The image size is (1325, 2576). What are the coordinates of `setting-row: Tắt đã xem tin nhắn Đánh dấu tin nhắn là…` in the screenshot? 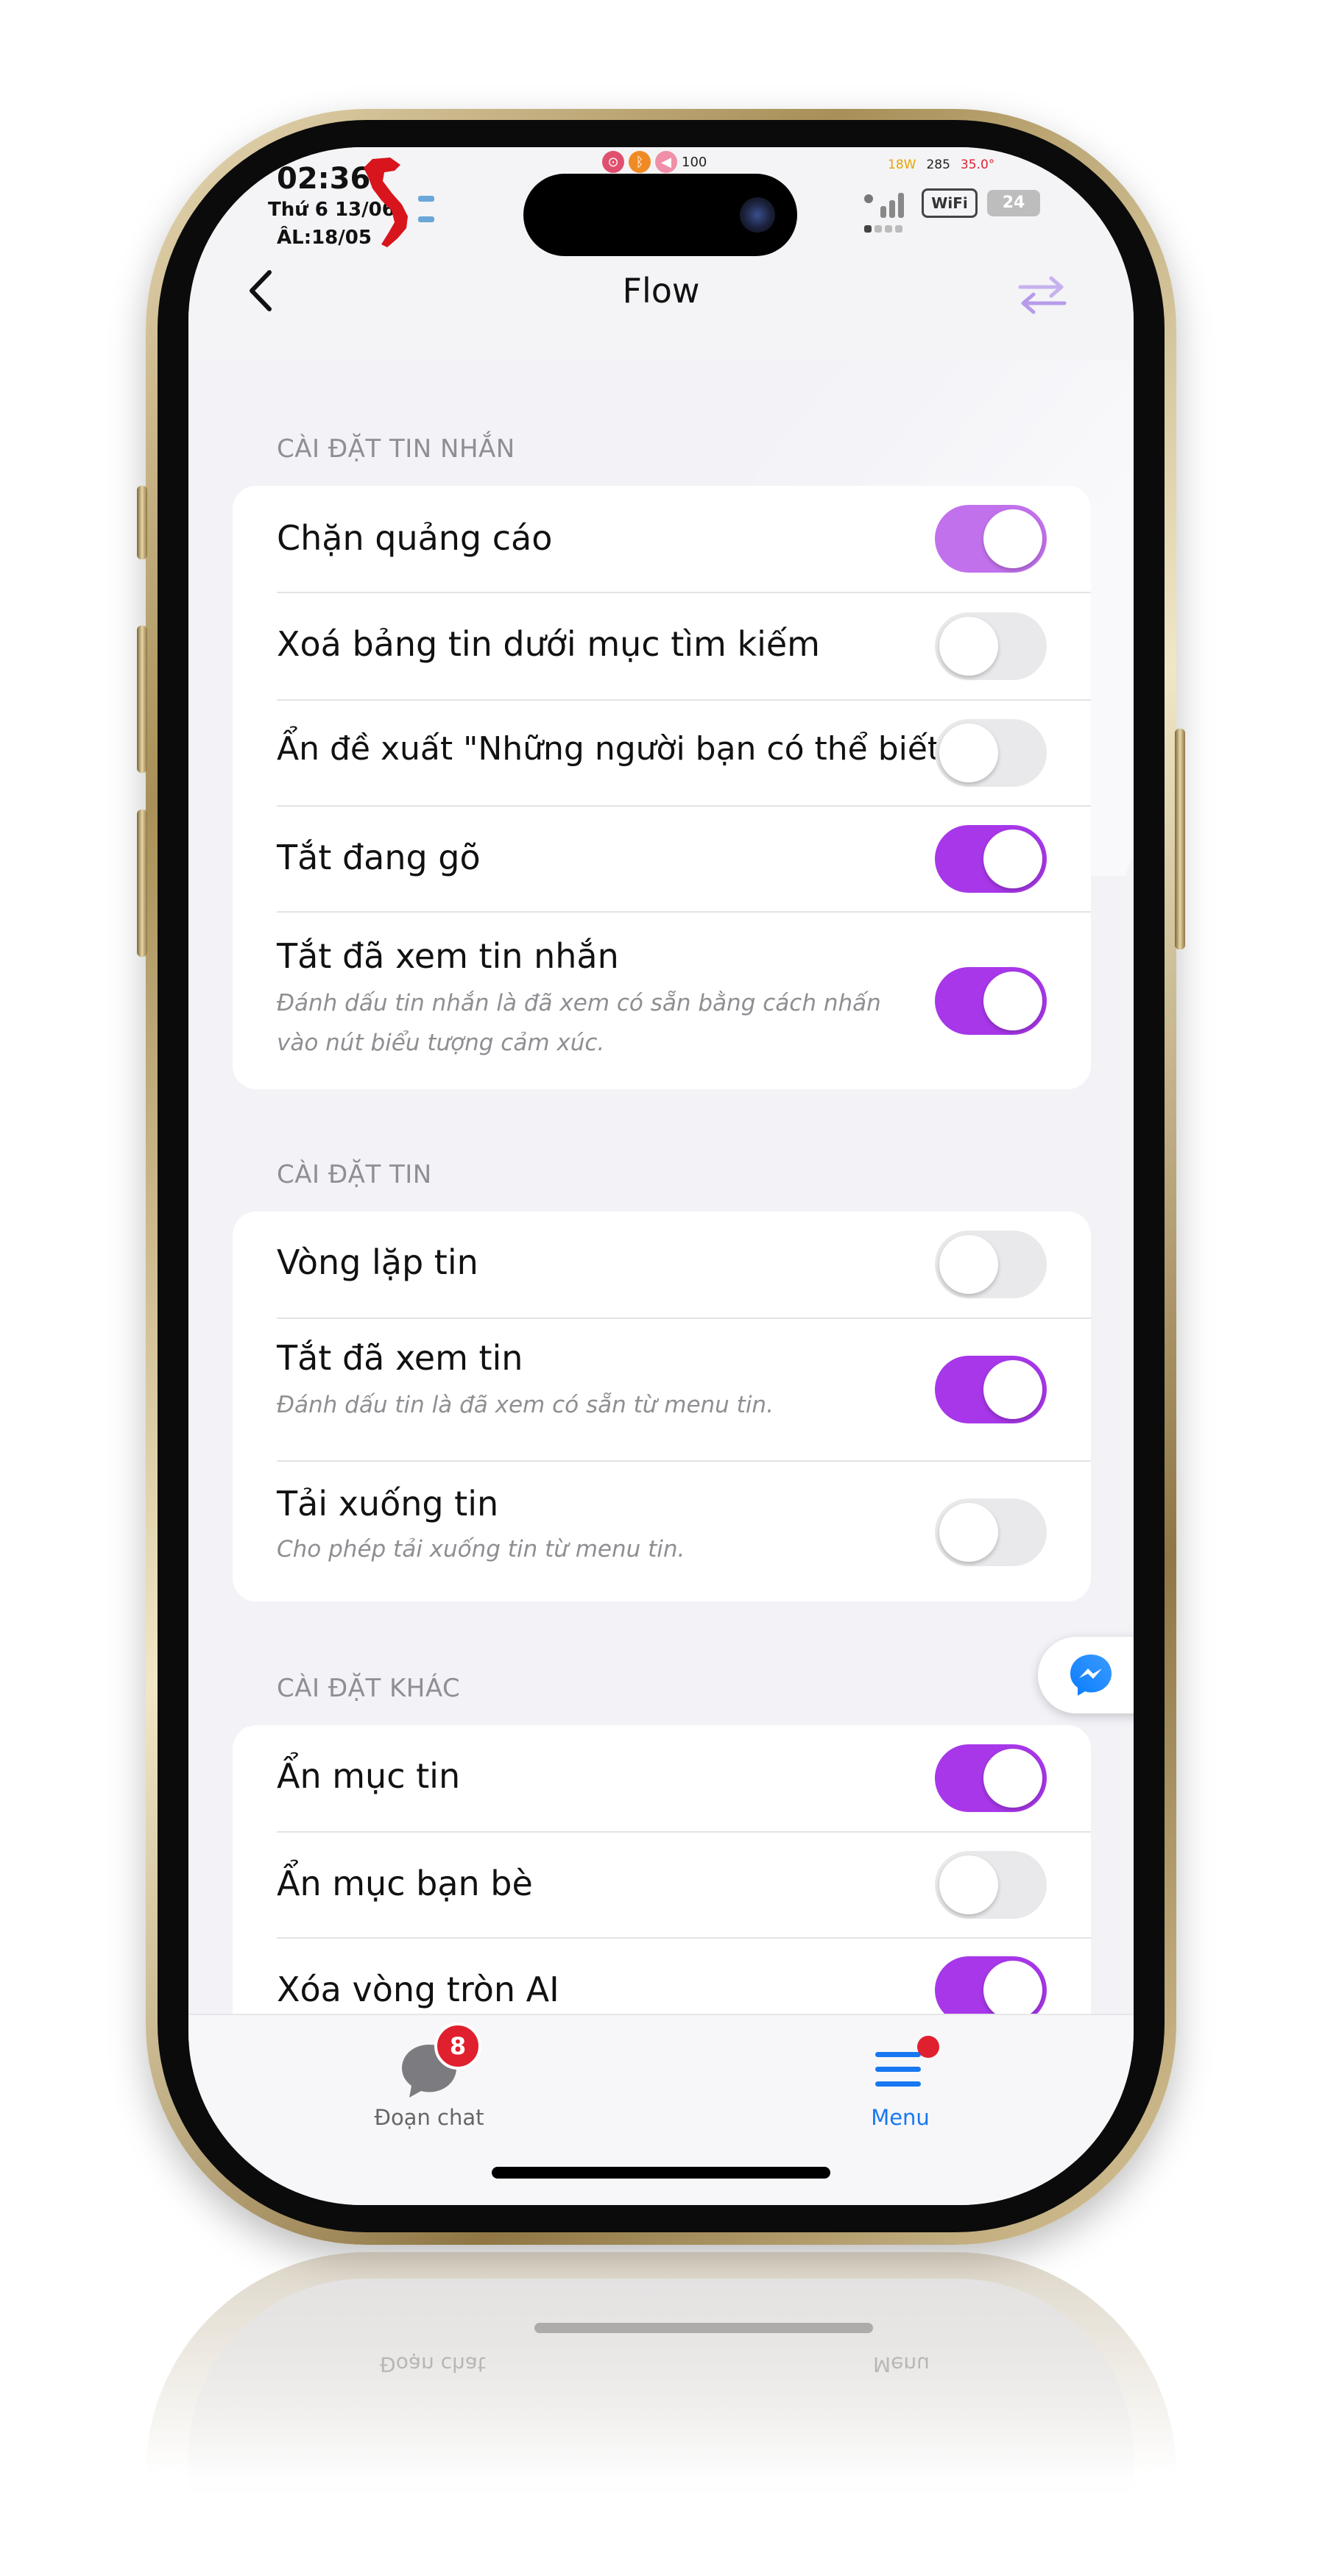 It's located at (662, 1001).